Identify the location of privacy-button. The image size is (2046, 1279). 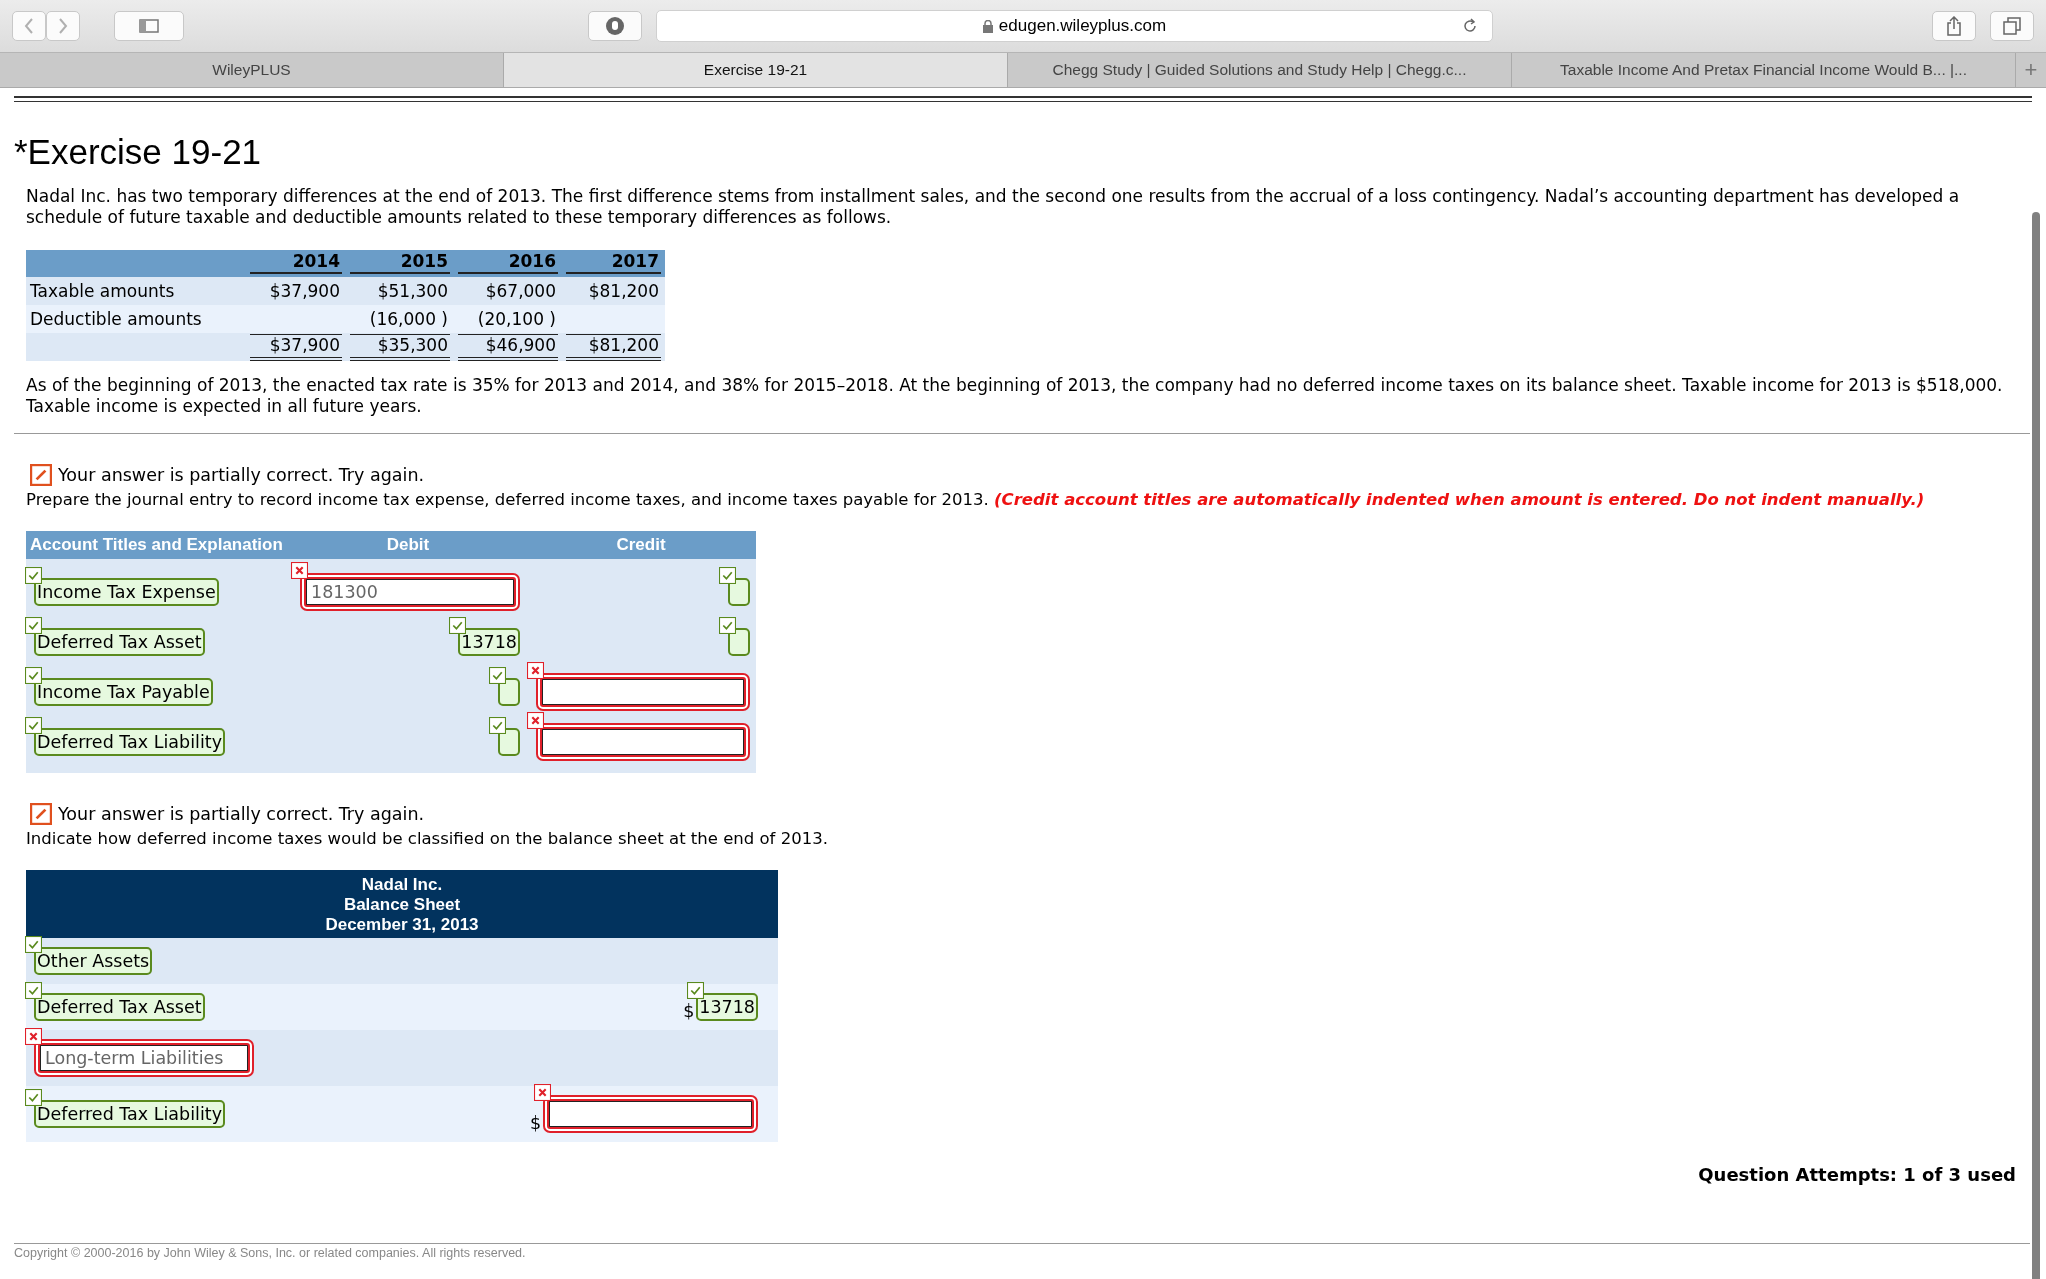
(615, 26).